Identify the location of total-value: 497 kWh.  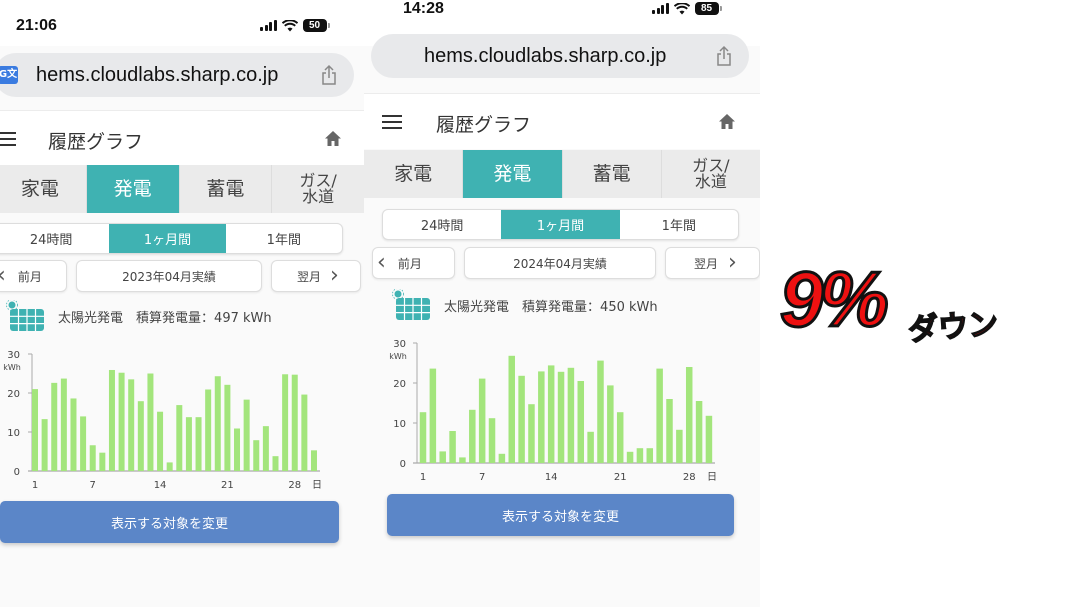
(243, 318).